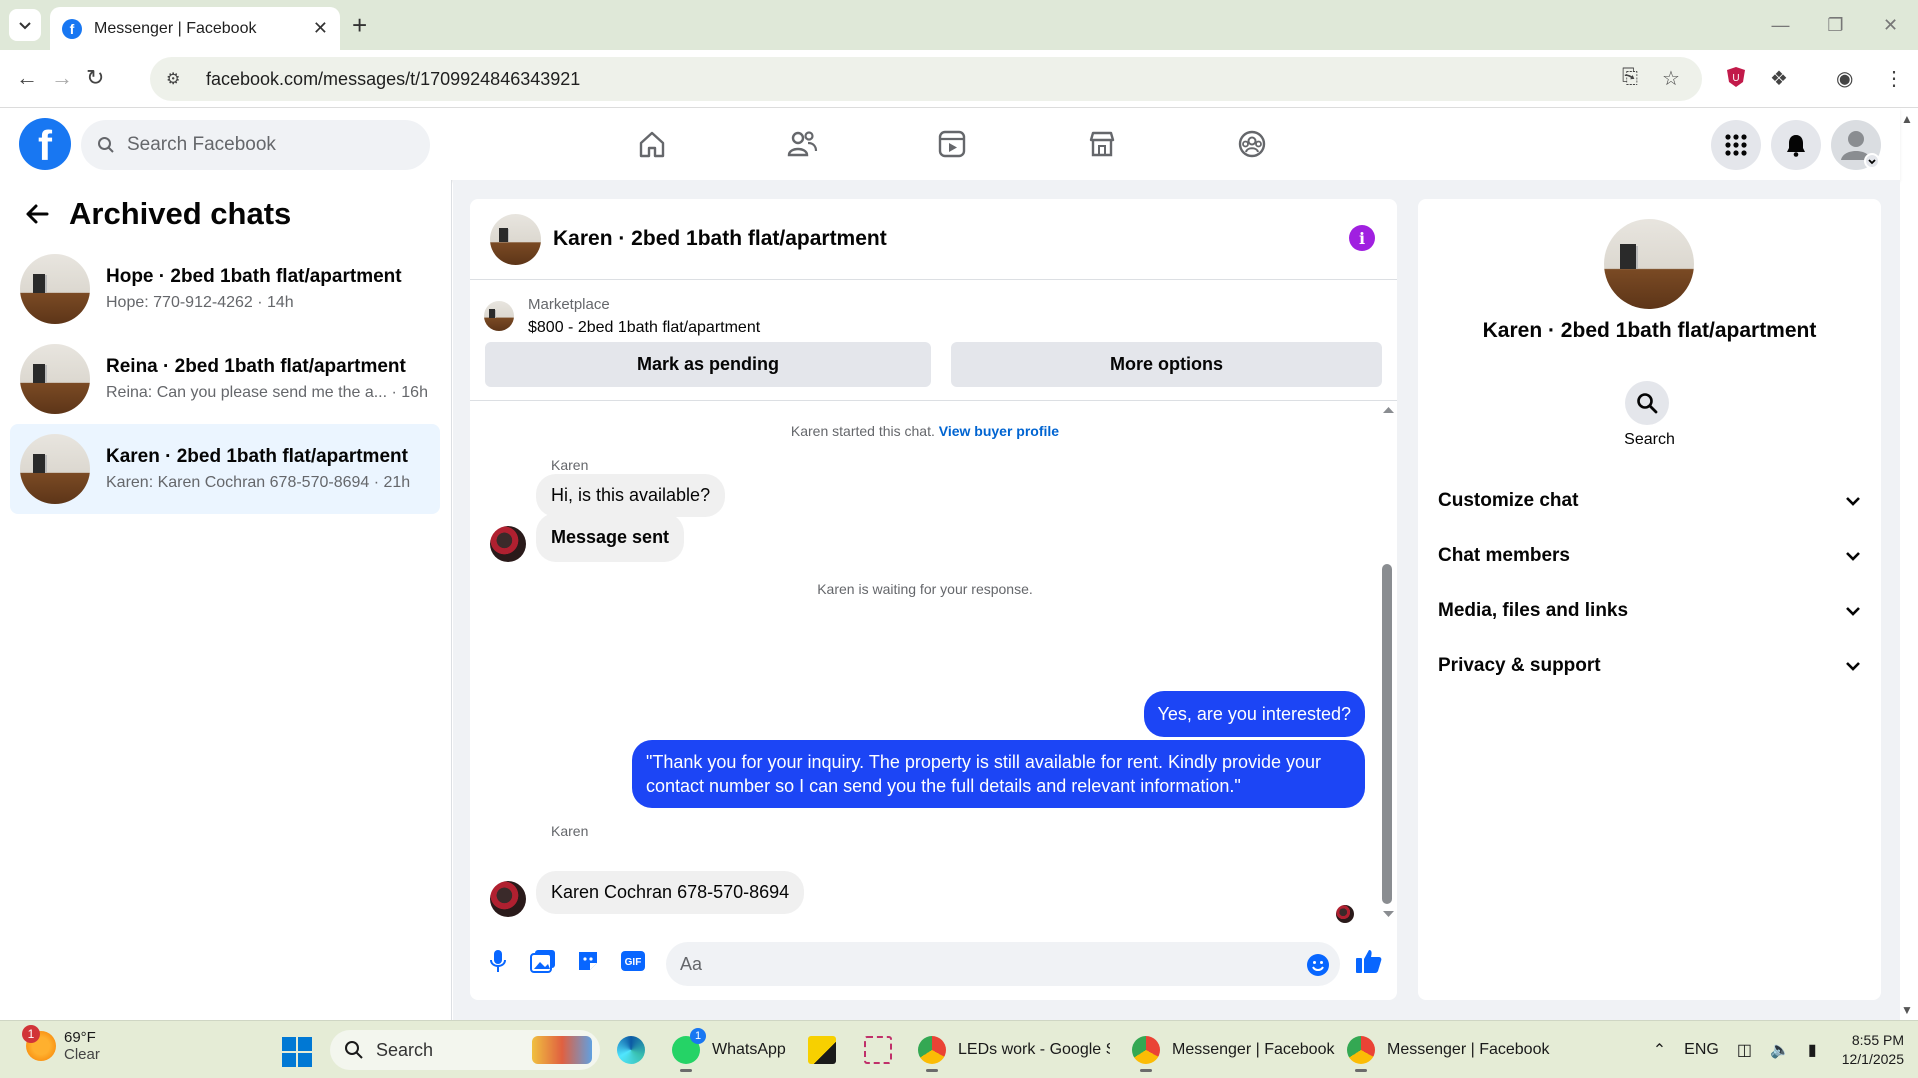 This screenshot has height=1078, width=1918. I want to click on chevron-up-icon: ⌃, so click(1659, 1050).